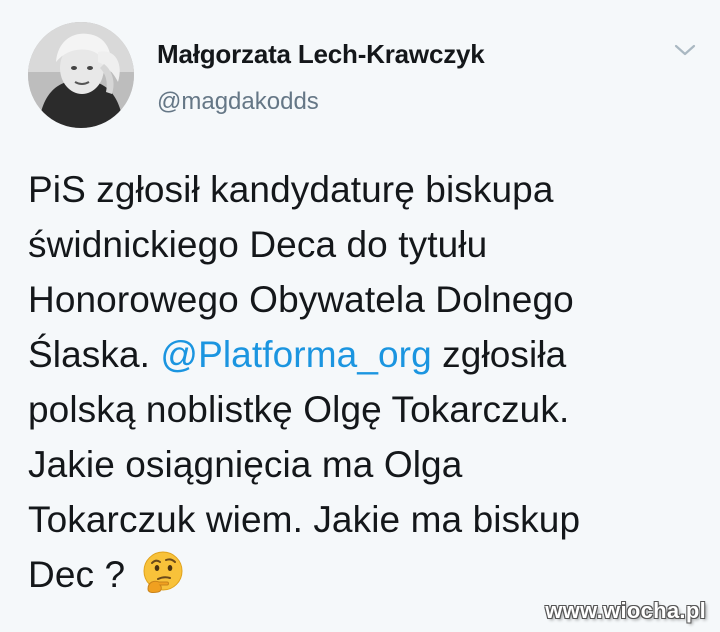 The height and width of the screenshot is (632, 720). Describe the element at coordinates (291, 189) in the screenshot. I see `tweet-line: PiS zgłosił kandydaturę biskupa` at that location.